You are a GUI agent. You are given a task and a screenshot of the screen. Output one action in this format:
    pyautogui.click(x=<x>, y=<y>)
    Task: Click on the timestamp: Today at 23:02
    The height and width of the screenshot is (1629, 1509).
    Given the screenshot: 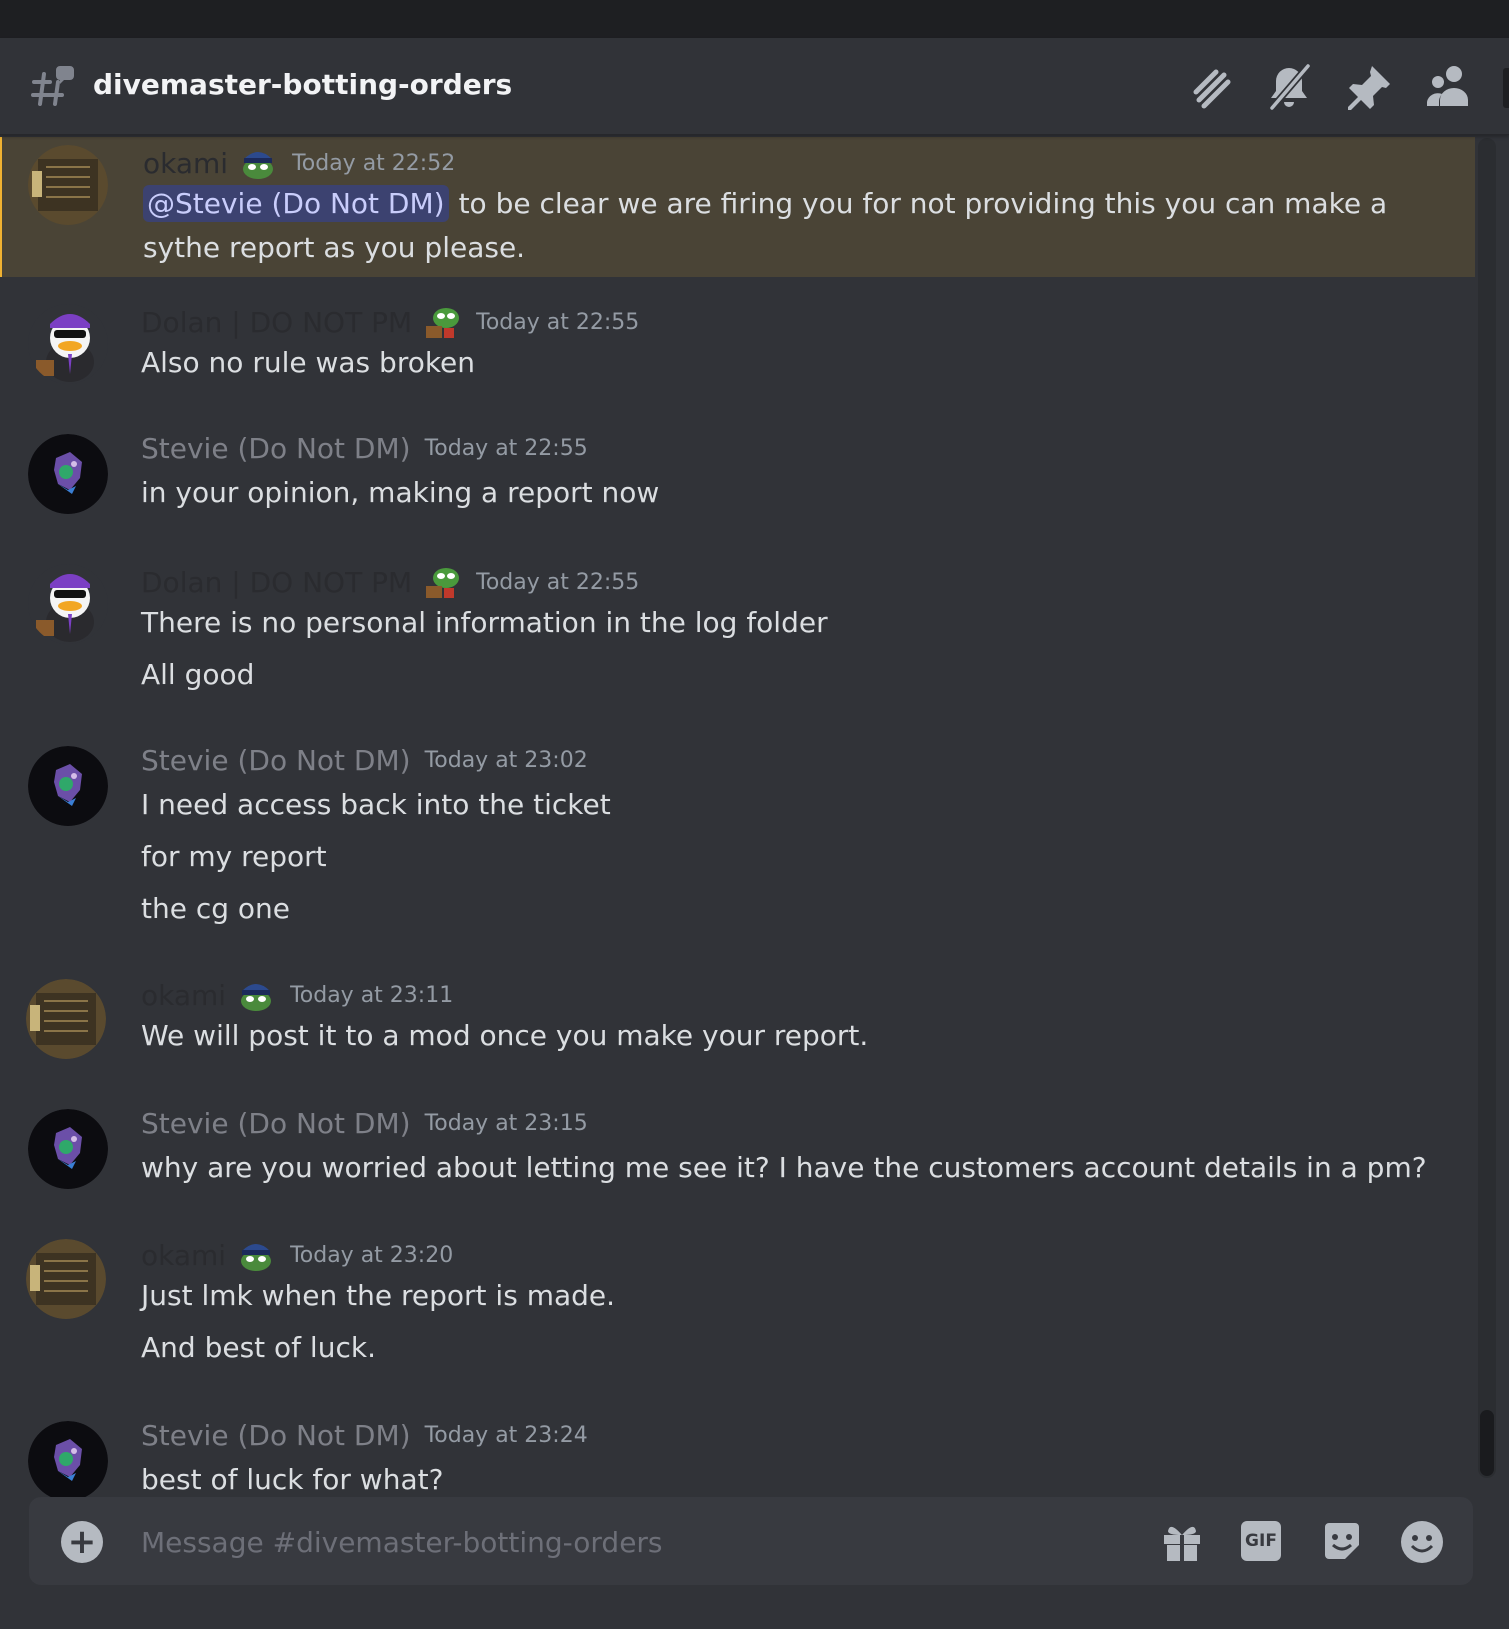 What is the action you would take?
    pyautogui.click(x=506, y=760)
    